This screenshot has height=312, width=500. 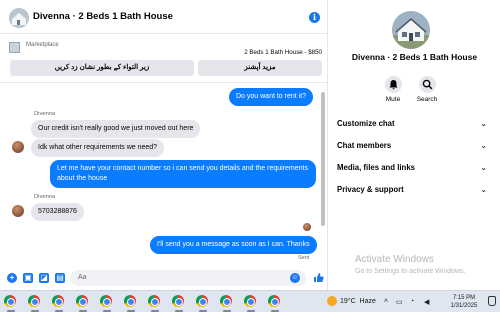 What do you see at coordinates (492, 301) in the screenshot?
I see `notification-icon` at bounding box center [492, 301].